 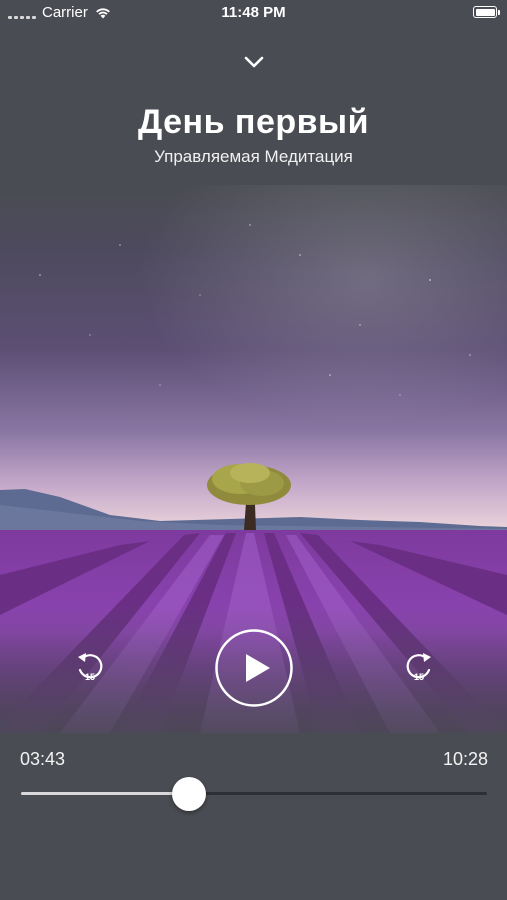 I want to click on rewind-15-icon: 15, so click(x=90, y=667).